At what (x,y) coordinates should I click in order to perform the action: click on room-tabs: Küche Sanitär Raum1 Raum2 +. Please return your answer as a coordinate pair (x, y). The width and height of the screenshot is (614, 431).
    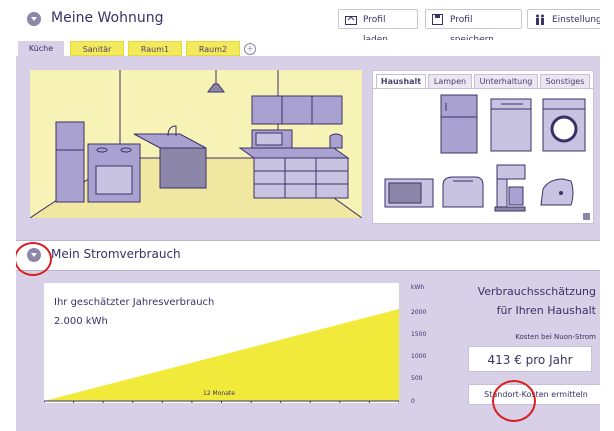
    Looking at the image, I should click on (308, 48).